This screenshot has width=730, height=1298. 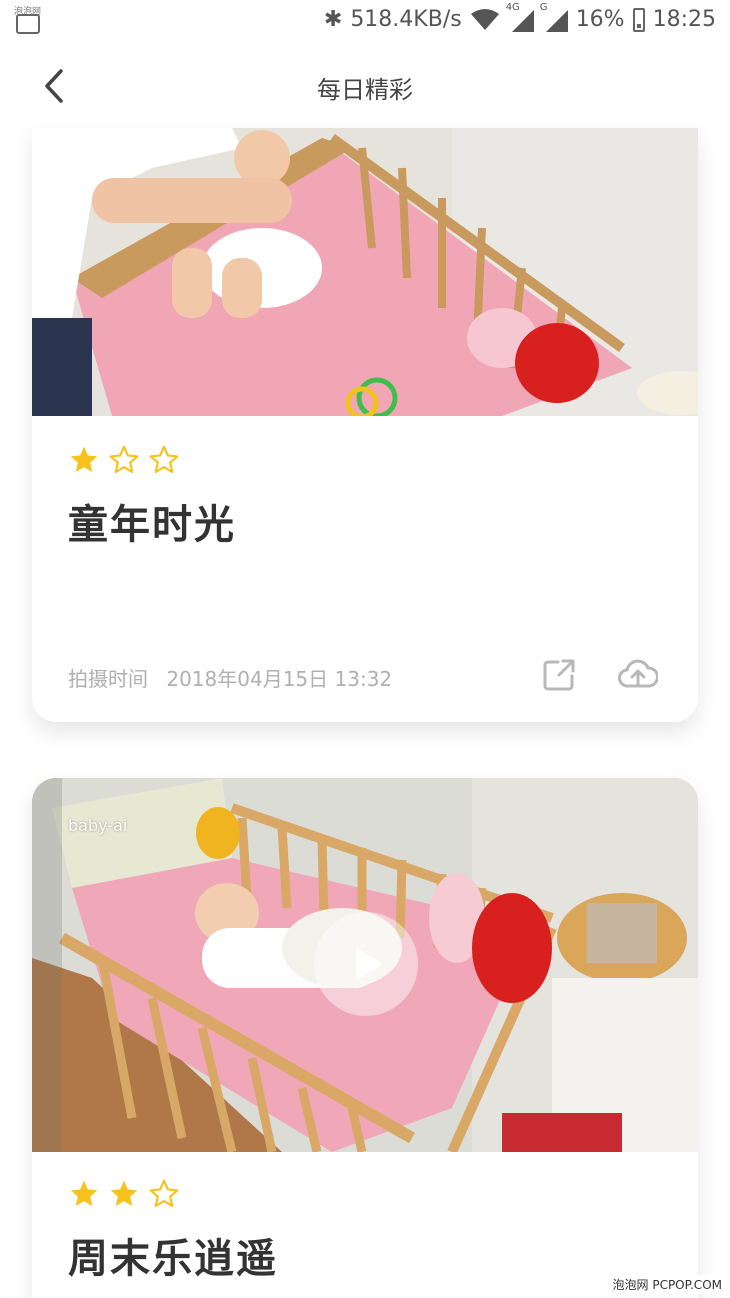 I want to click on cloud-upload-icon, so click(x=638, y=673).